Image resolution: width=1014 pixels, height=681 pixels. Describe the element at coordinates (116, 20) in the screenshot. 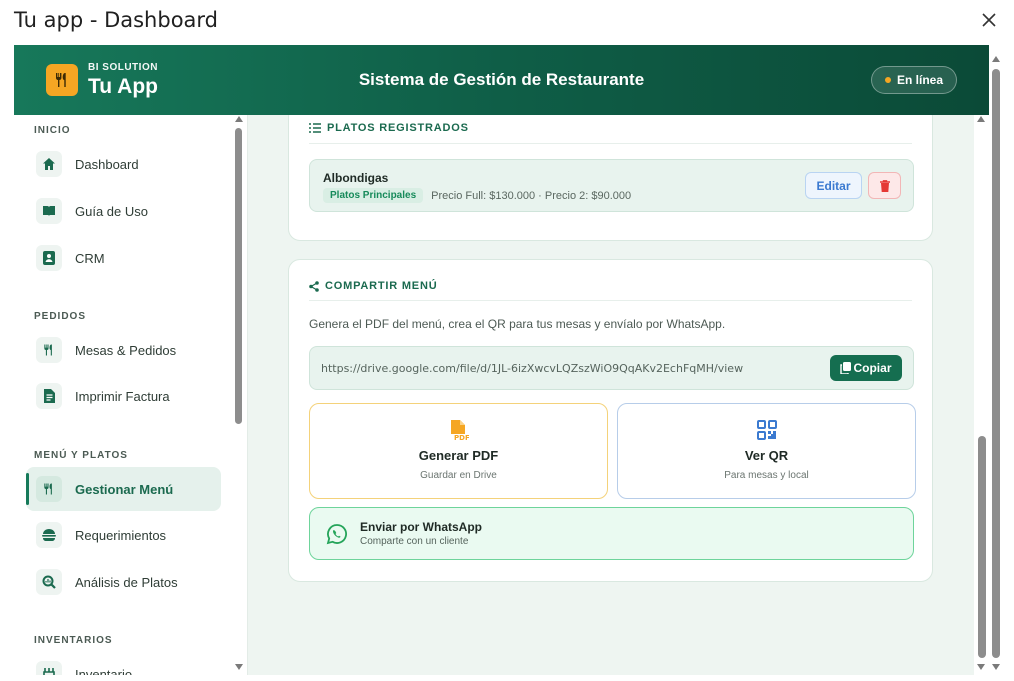

I see `window-title: Tu app - Dashboard` at that location.